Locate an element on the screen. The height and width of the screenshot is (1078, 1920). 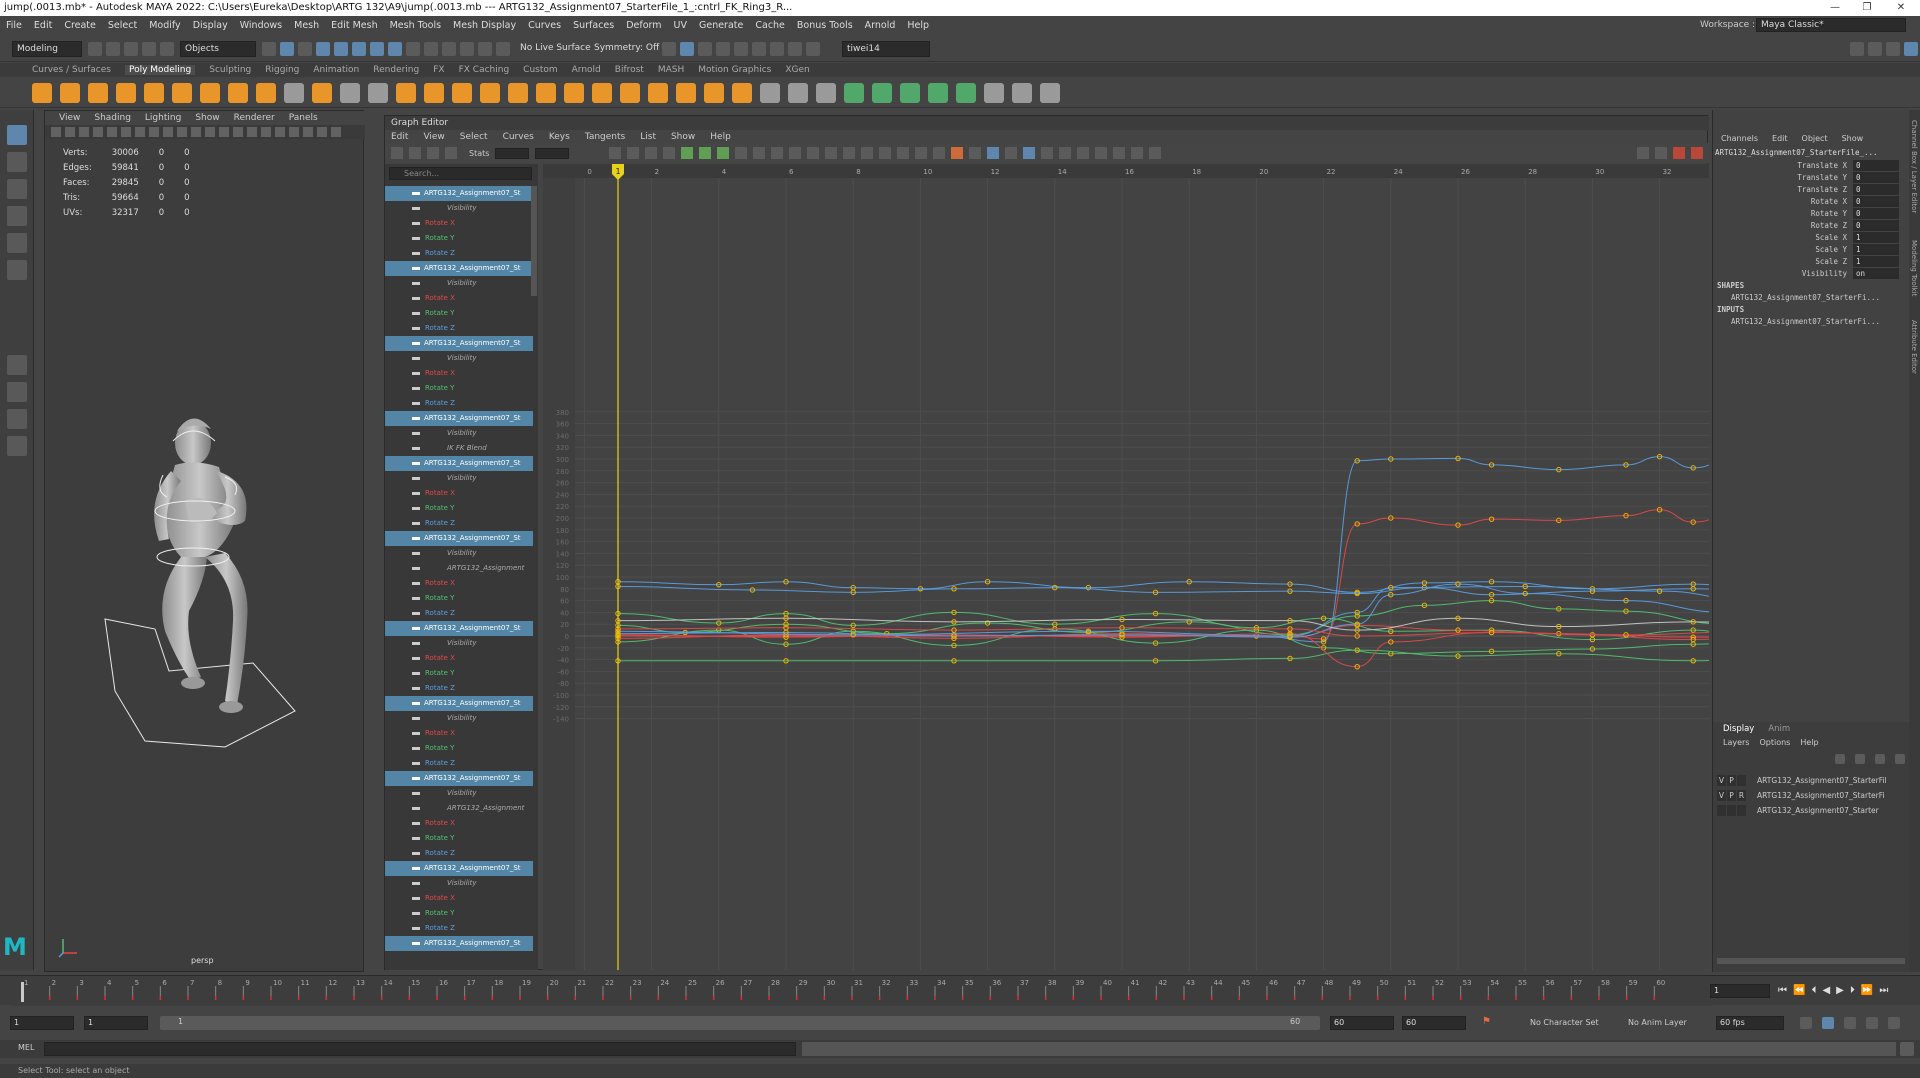
buffer-curve-snapshot-icon is located at coordinates (885, 153).